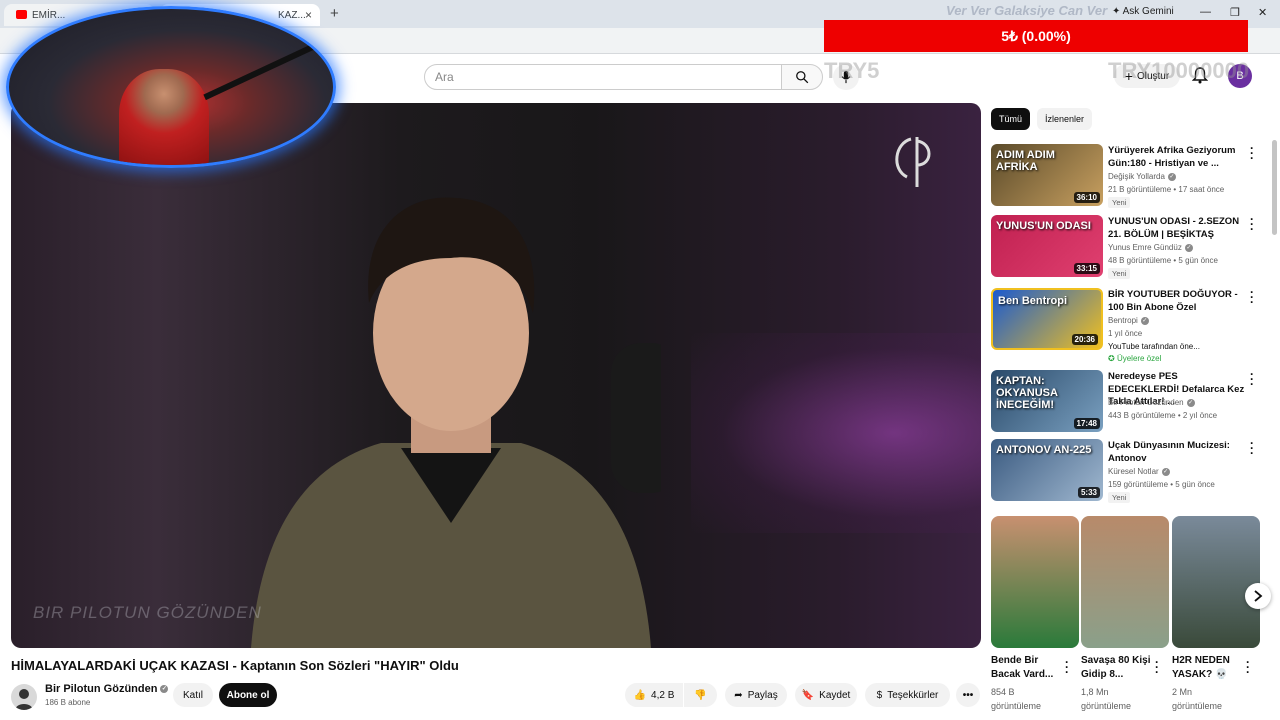 The height and width of the screenshot is (720, 1280). Describe the element at coordinates (444, 77) in the screenshot. I see `search-placeholder: Ara` at that location.